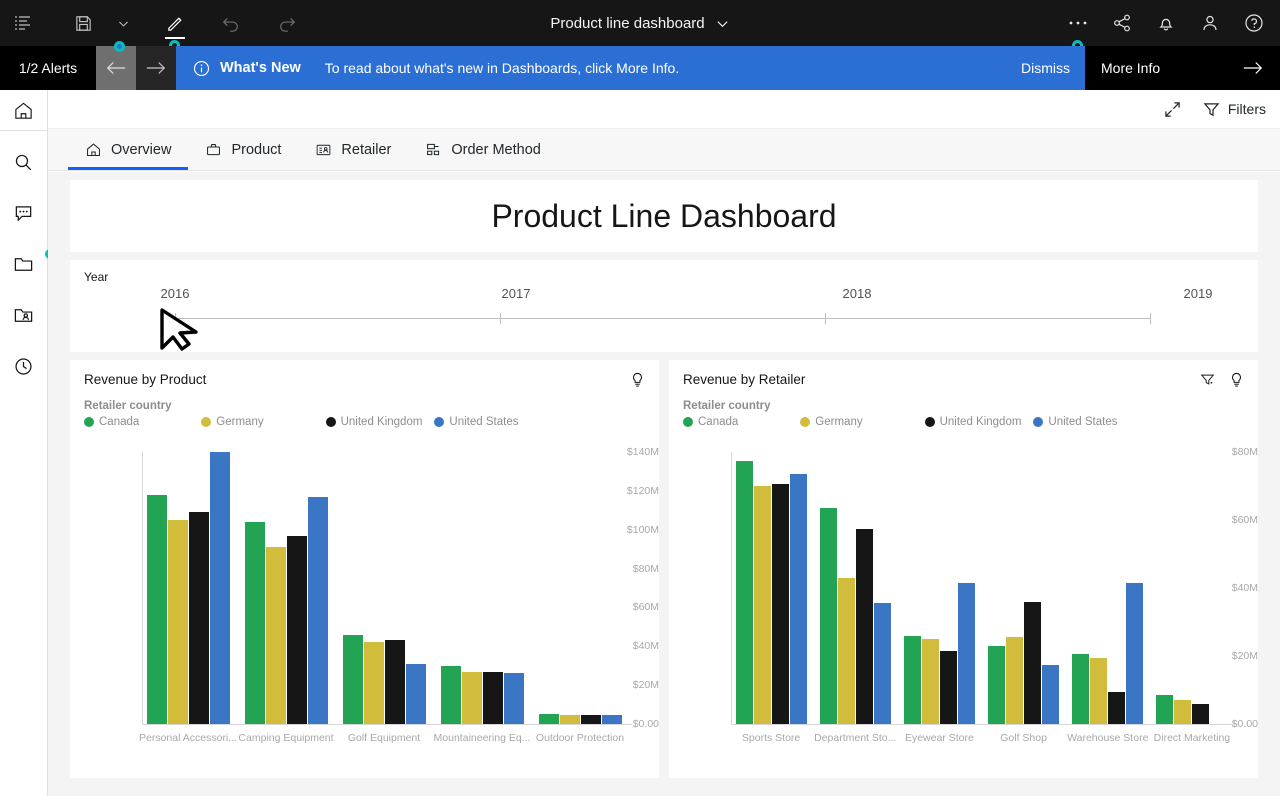 This screenshot has height=796, width=1280. I want to click on more-info-button: More Info, so click(1155, 68).